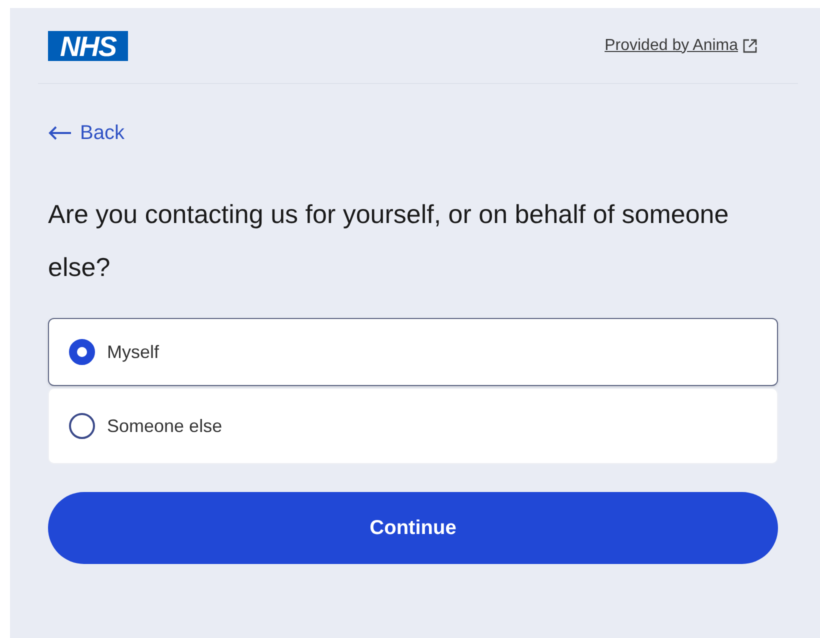 The image size is (820, 638). I want to click on radio-option: Myself, so click(413, 352).